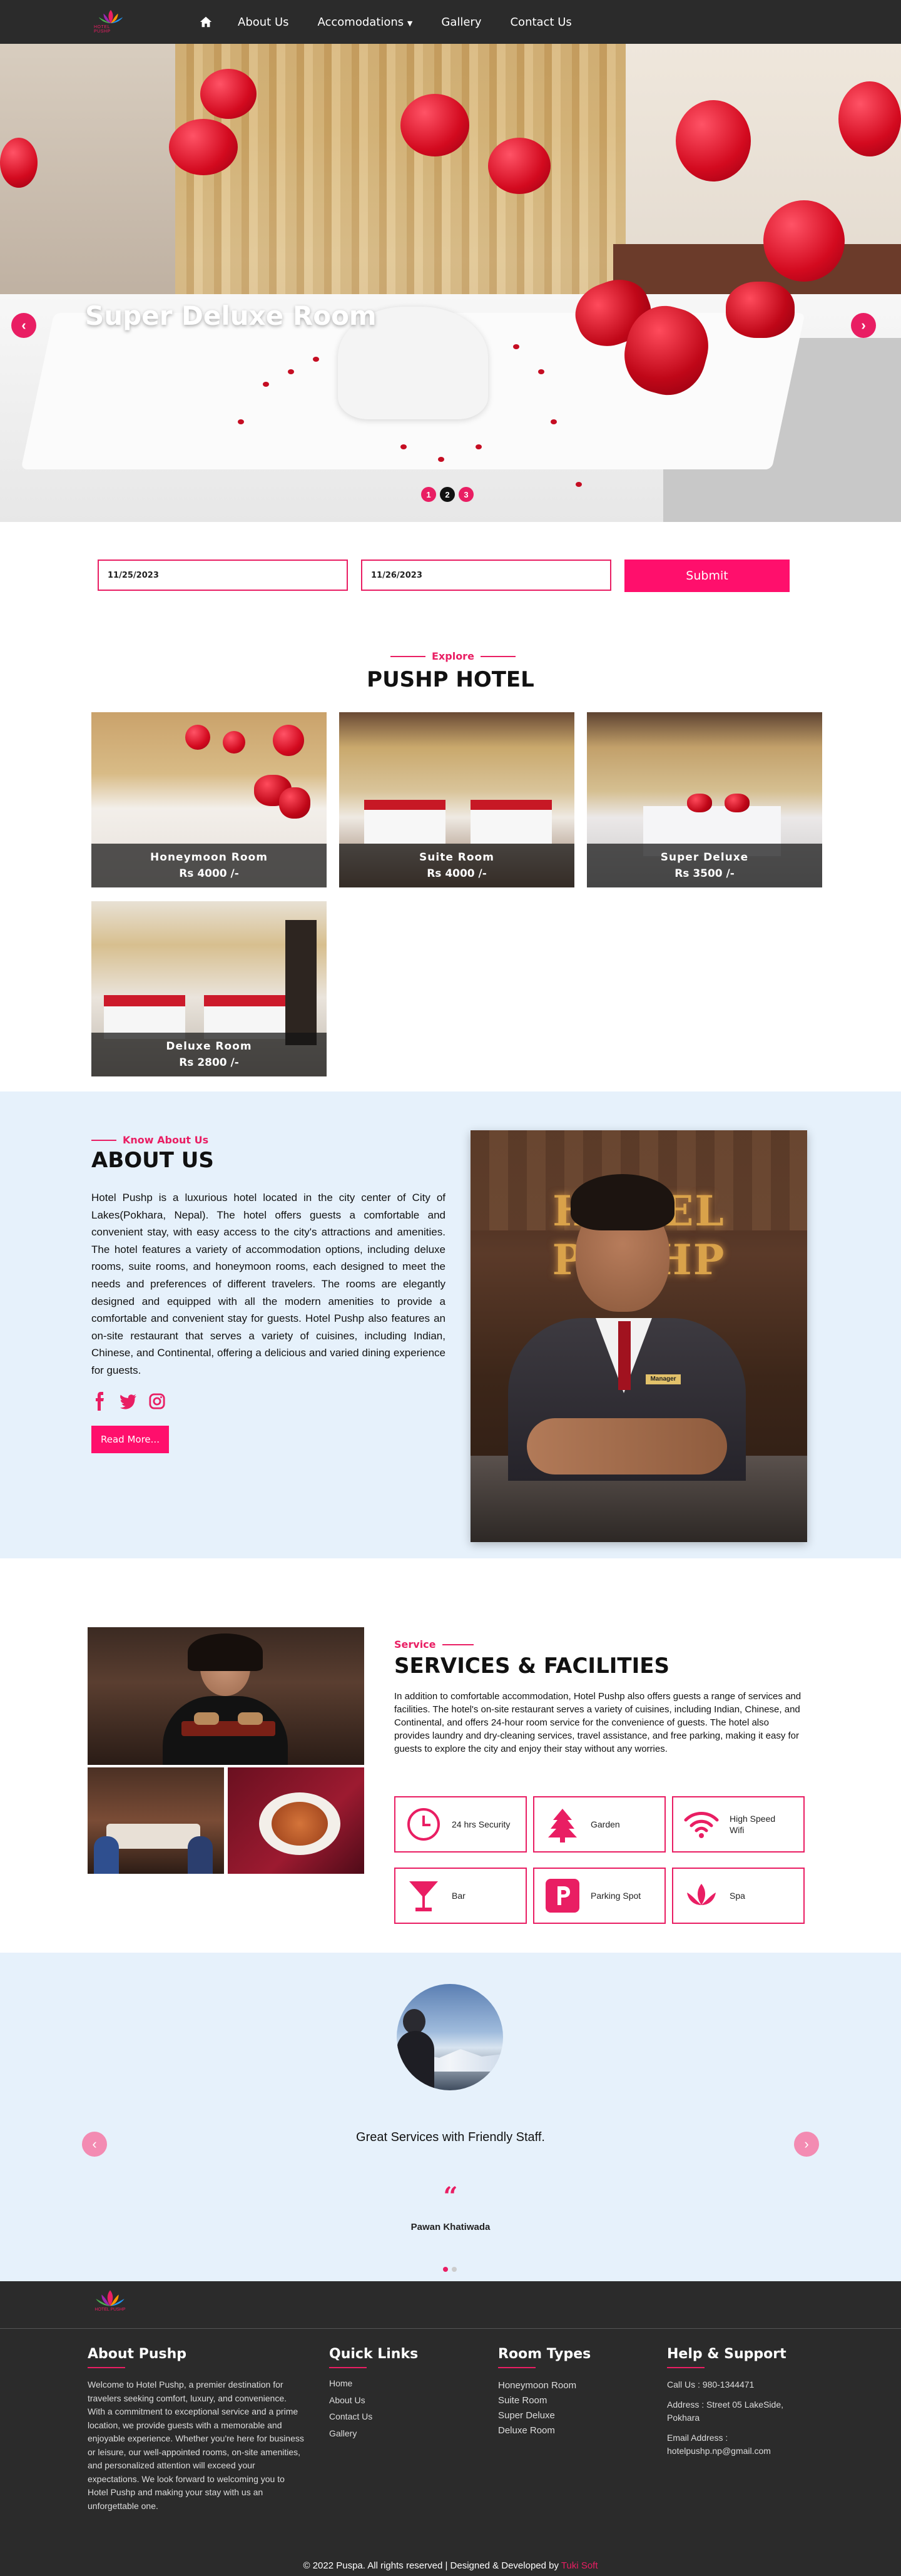 Image resolution: width=901 pixels, height=2576 pixels. What do you see at coordinates (391, 2433) in the screenshot?
I see `footer-link-gallery: Gallery` at bounding box center [391, 2433].